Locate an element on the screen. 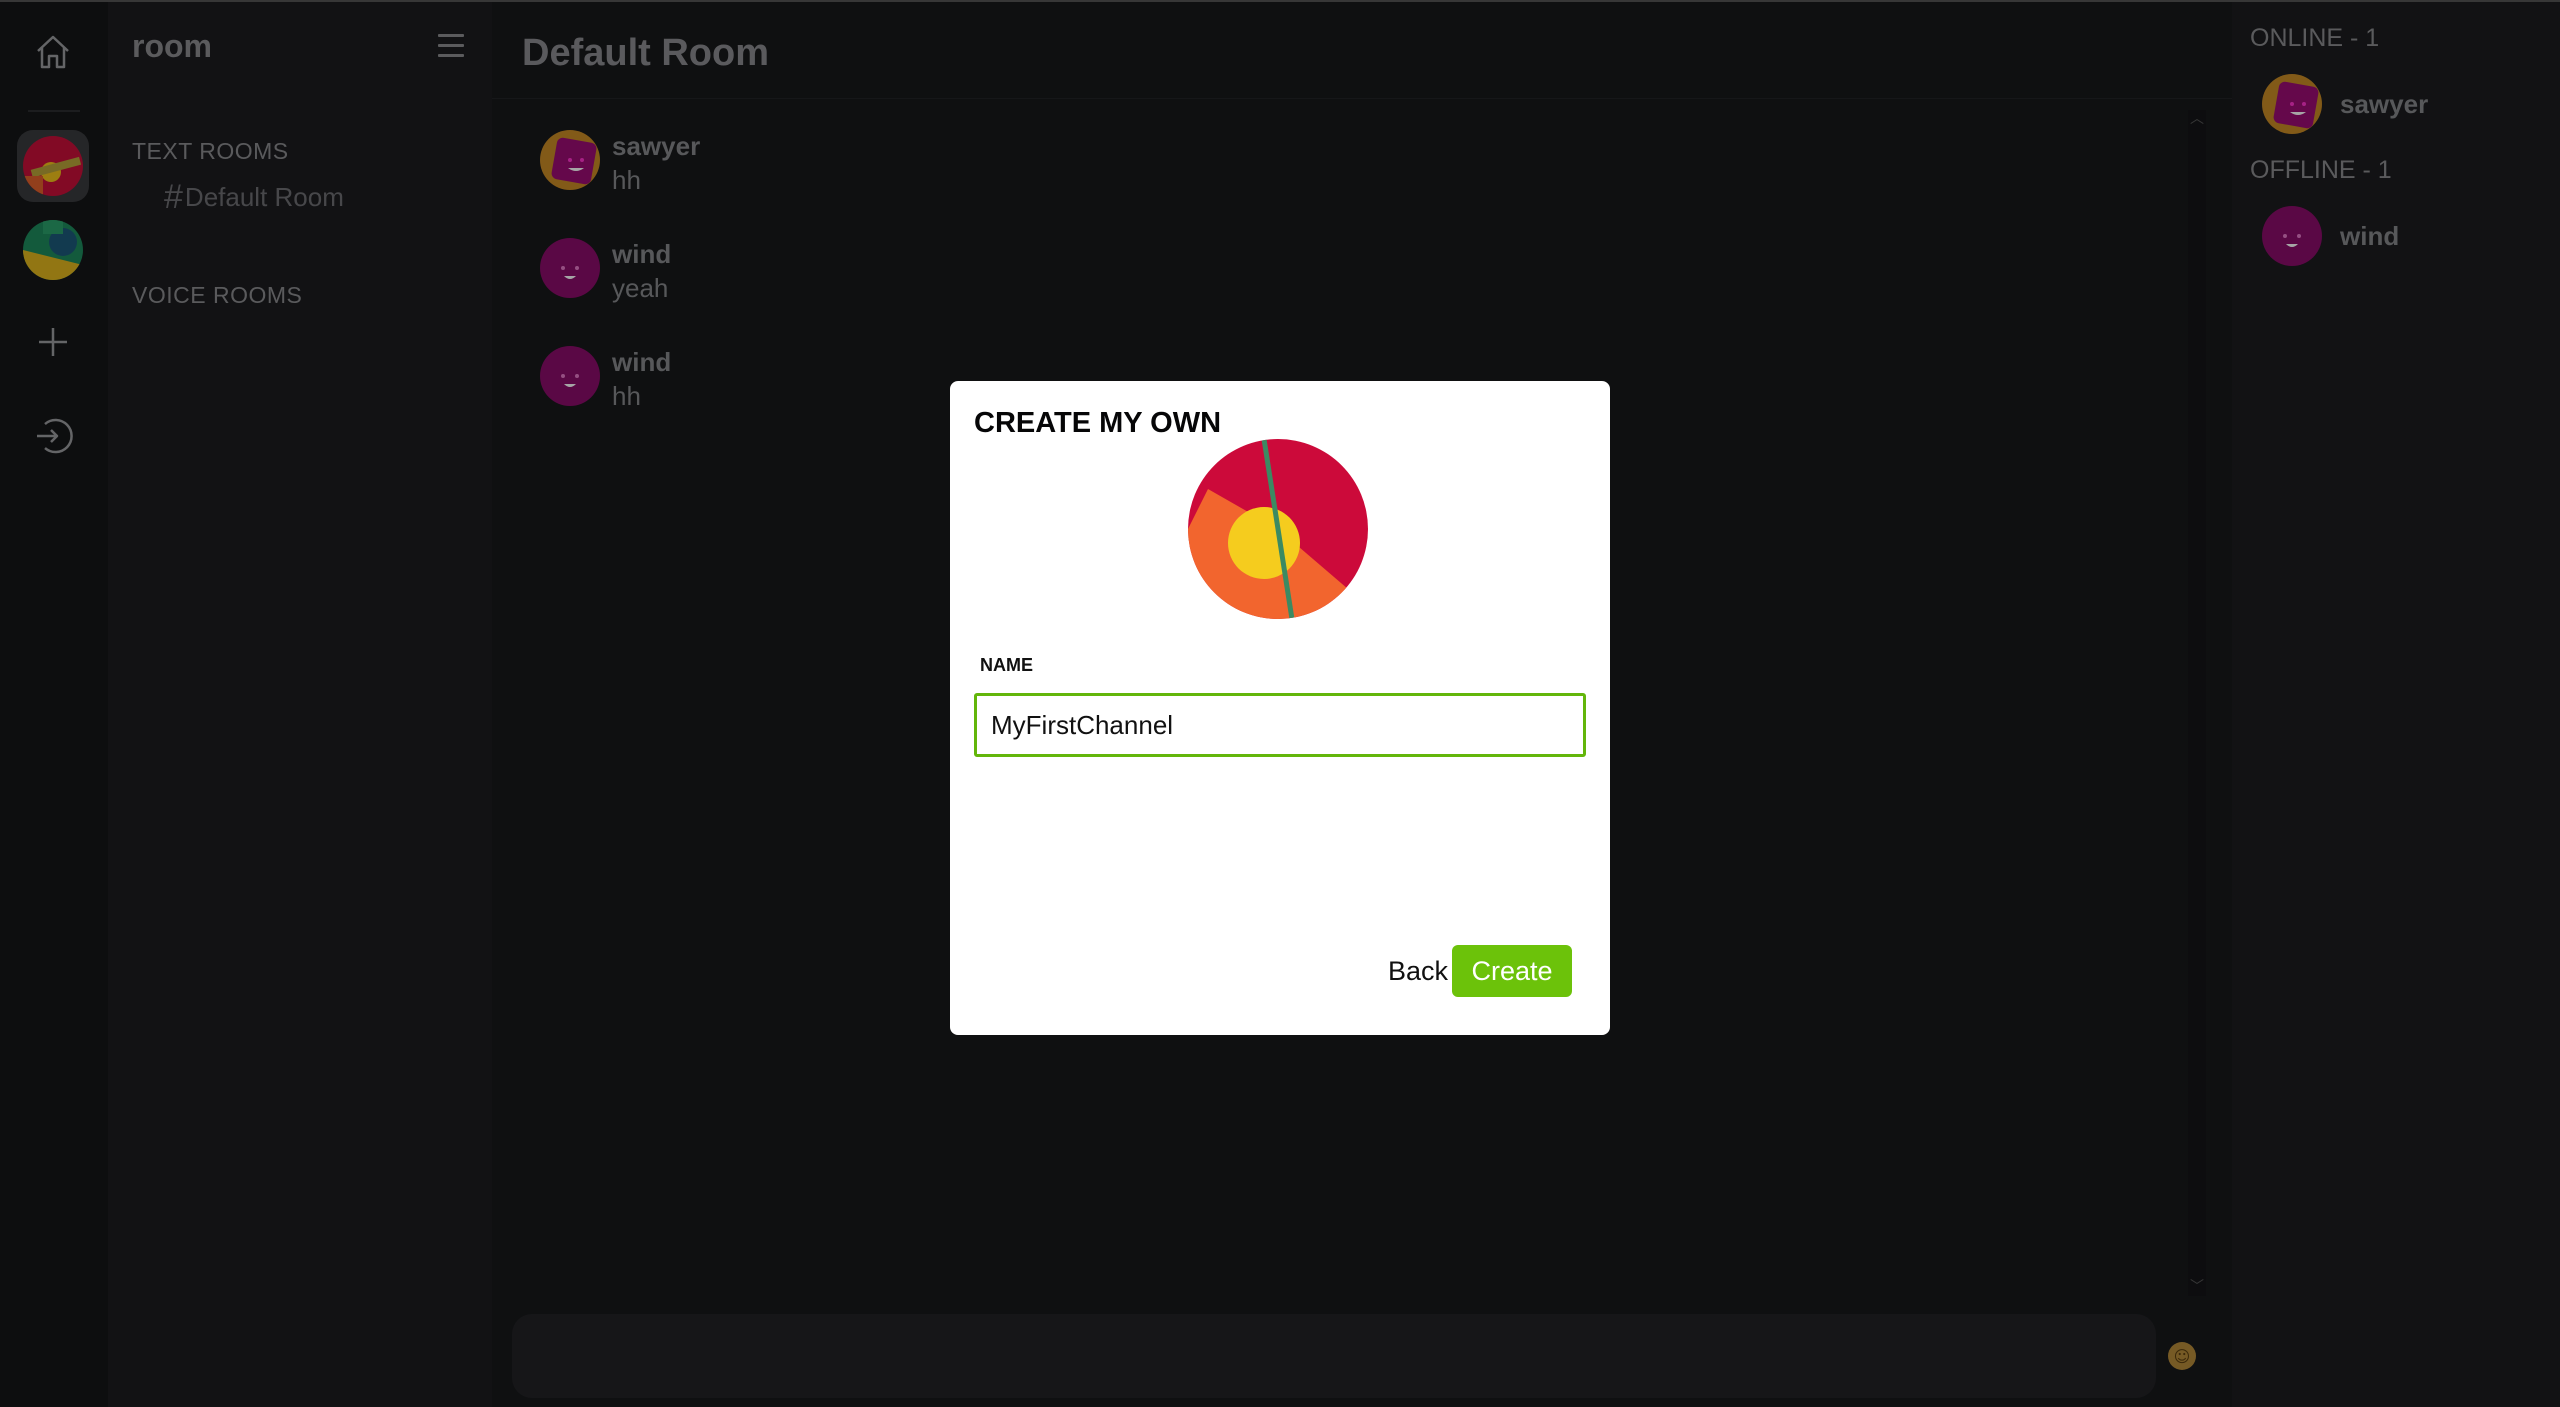  channel-name-input is located at coordinates (1280, 725).